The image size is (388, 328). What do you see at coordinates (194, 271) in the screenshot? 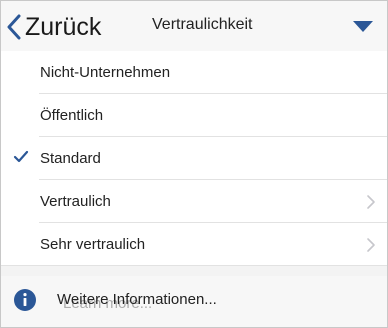
I see `section-separator` at bounding box center [194, 271].